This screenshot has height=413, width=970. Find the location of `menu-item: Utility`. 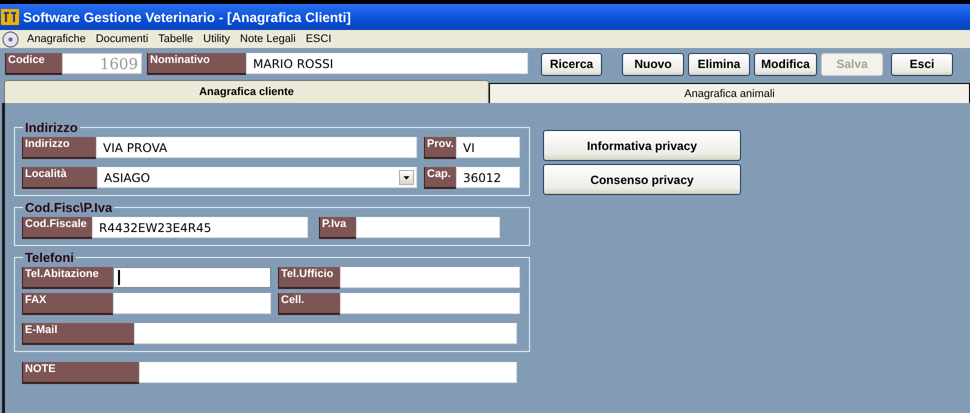

menu-item: Utility is located at coordinates (217, 39).